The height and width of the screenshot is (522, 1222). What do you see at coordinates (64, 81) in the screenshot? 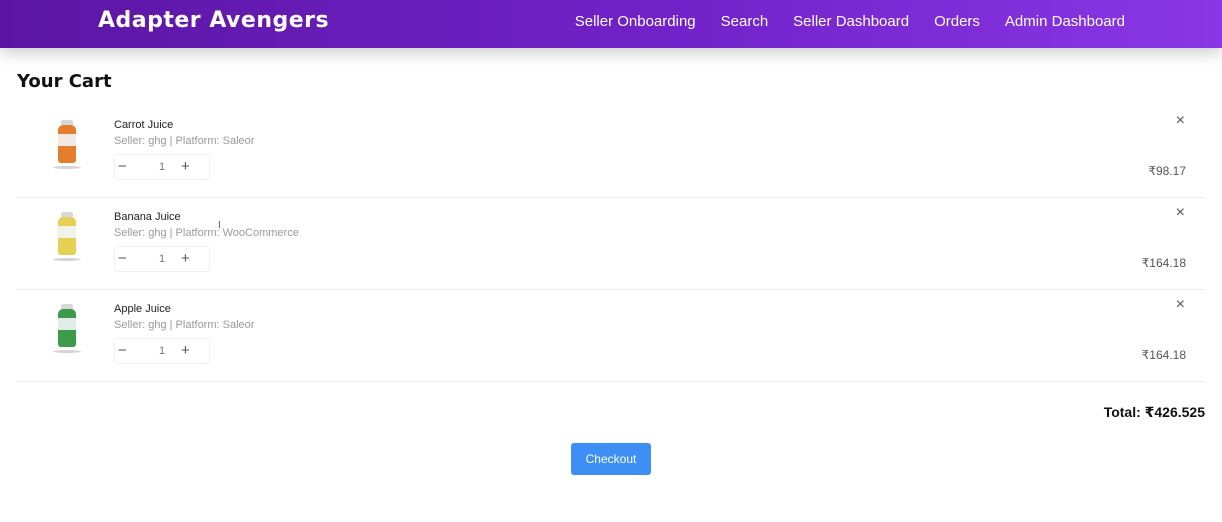
I see `page-title: Your Cart` at bounding box center [64, 81].